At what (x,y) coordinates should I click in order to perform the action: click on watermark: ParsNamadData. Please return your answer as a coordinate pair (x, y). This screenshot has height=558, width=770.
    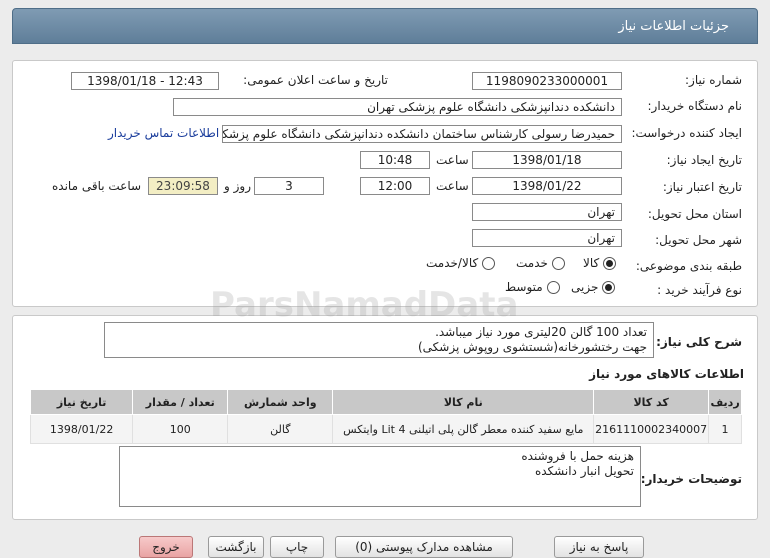
    Looking at the image, I should click on (364, 305).